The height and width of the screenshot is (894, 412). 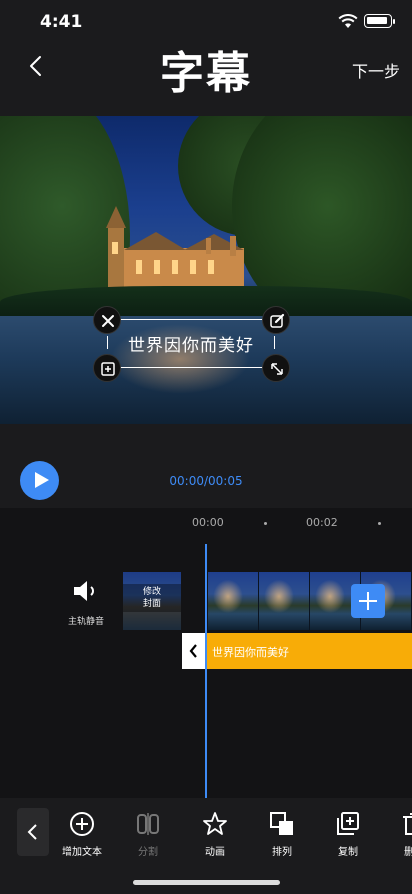 What do you see at coordinates (61, 22) in the screenshot?
I see `status-time: 4:41` at bounding box center [61, 22].